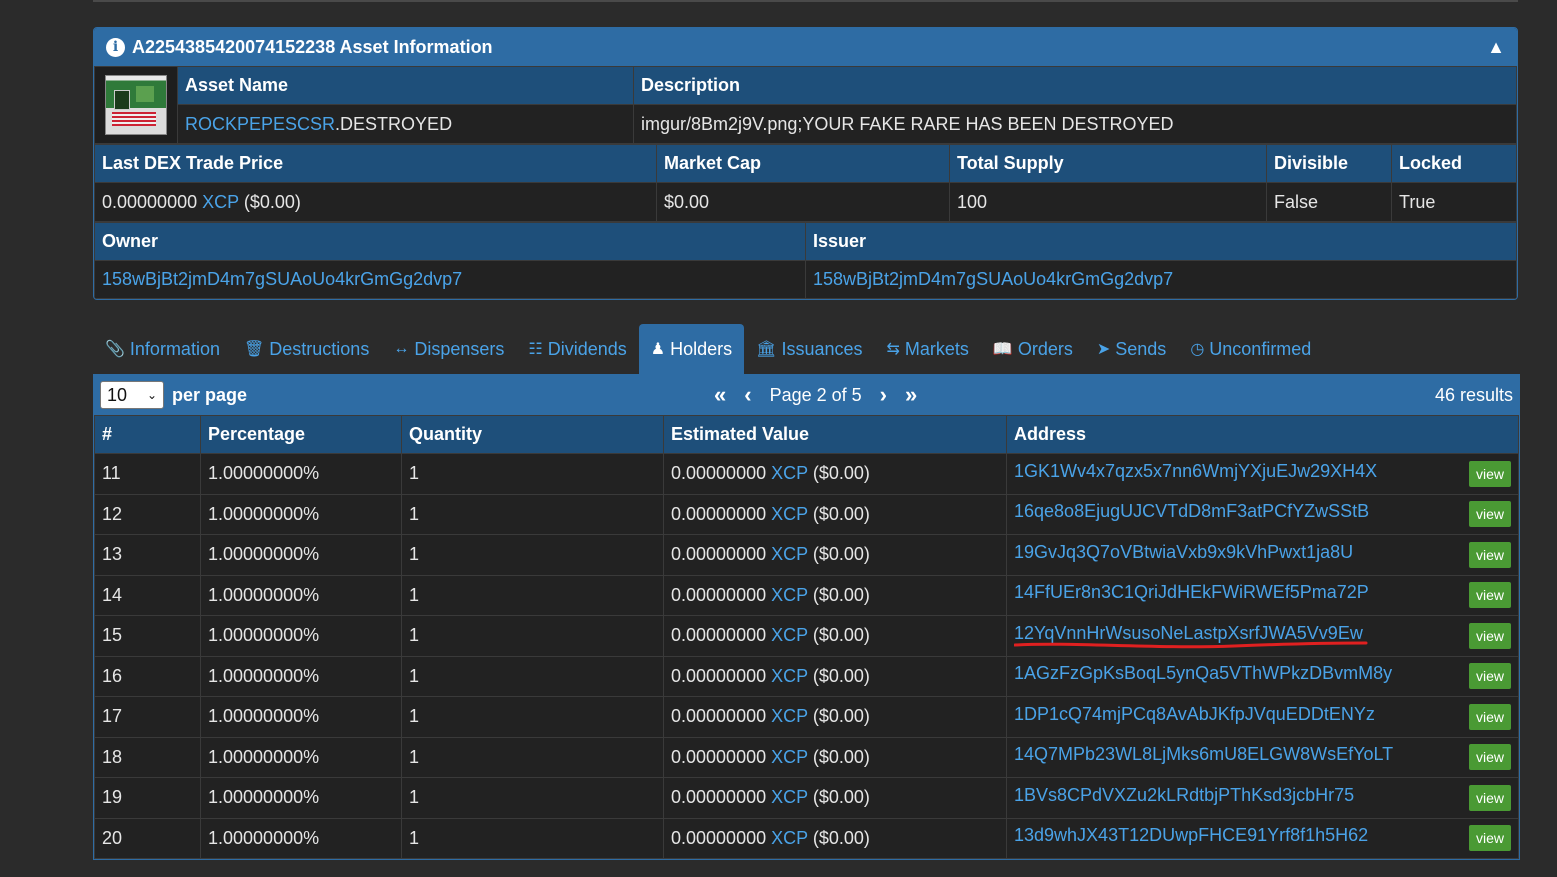 Image resolution: width=1557 pixels, height=877 pixels. I want to click on address-link: 16qe8o8EjugUJCVTdD8mF3atPCfYZwSStB, so click(1191, 511).